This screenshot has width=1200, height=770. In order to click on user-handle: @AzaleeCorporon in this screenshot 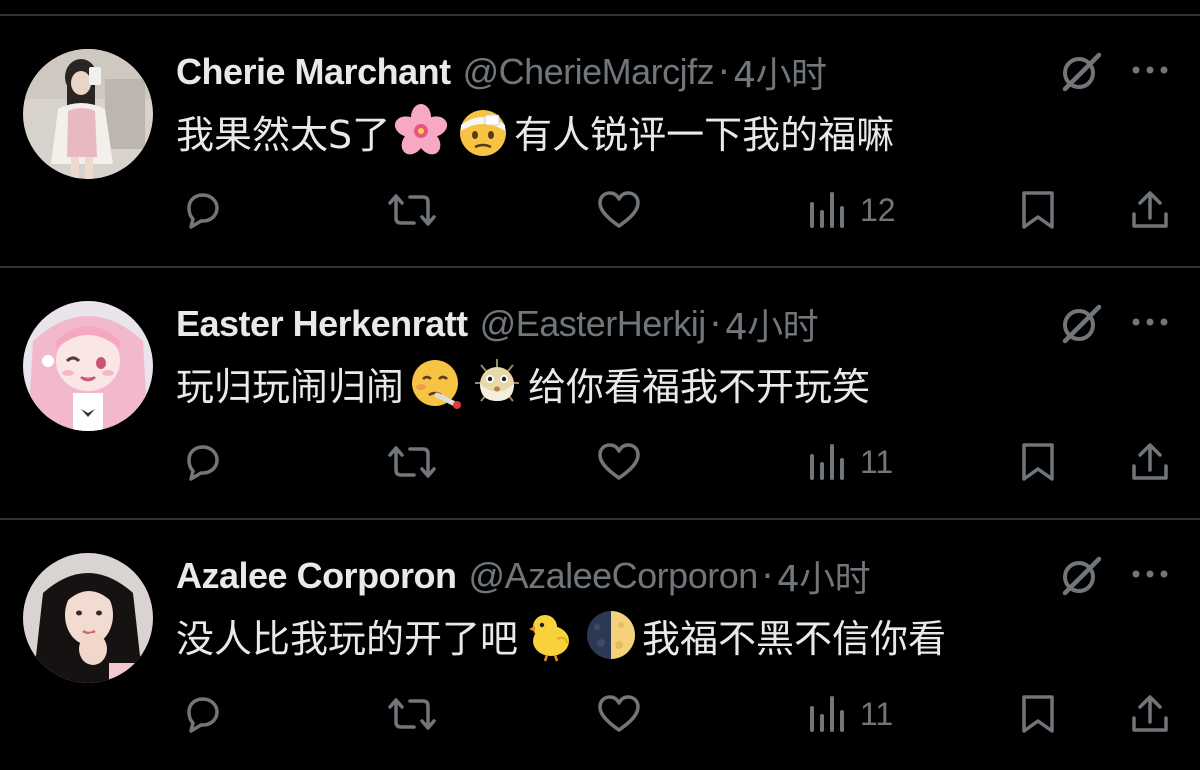, I will do `click(614, 576)`.